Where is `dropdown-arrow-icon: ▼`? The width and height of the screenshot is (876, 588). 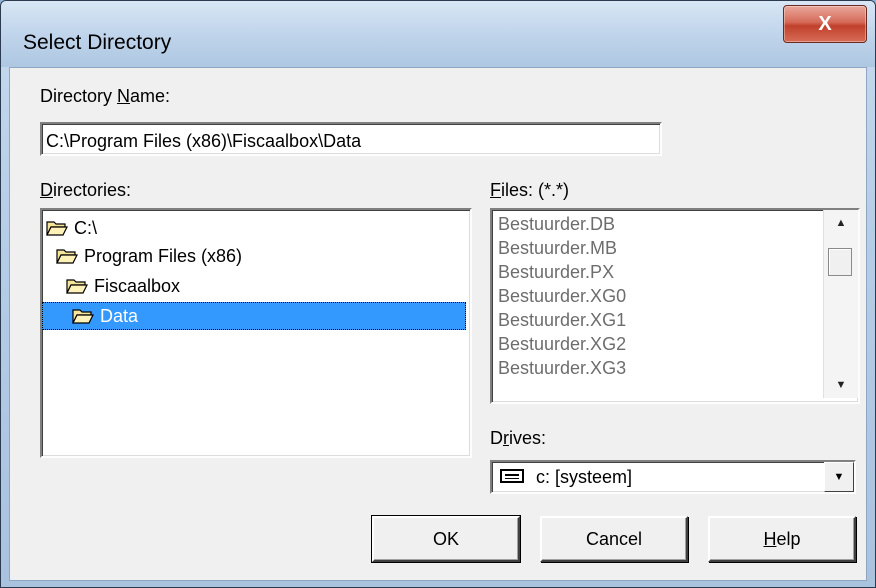
dropdown-arrow-icon: ▼ is located at coordinates (839, 477).